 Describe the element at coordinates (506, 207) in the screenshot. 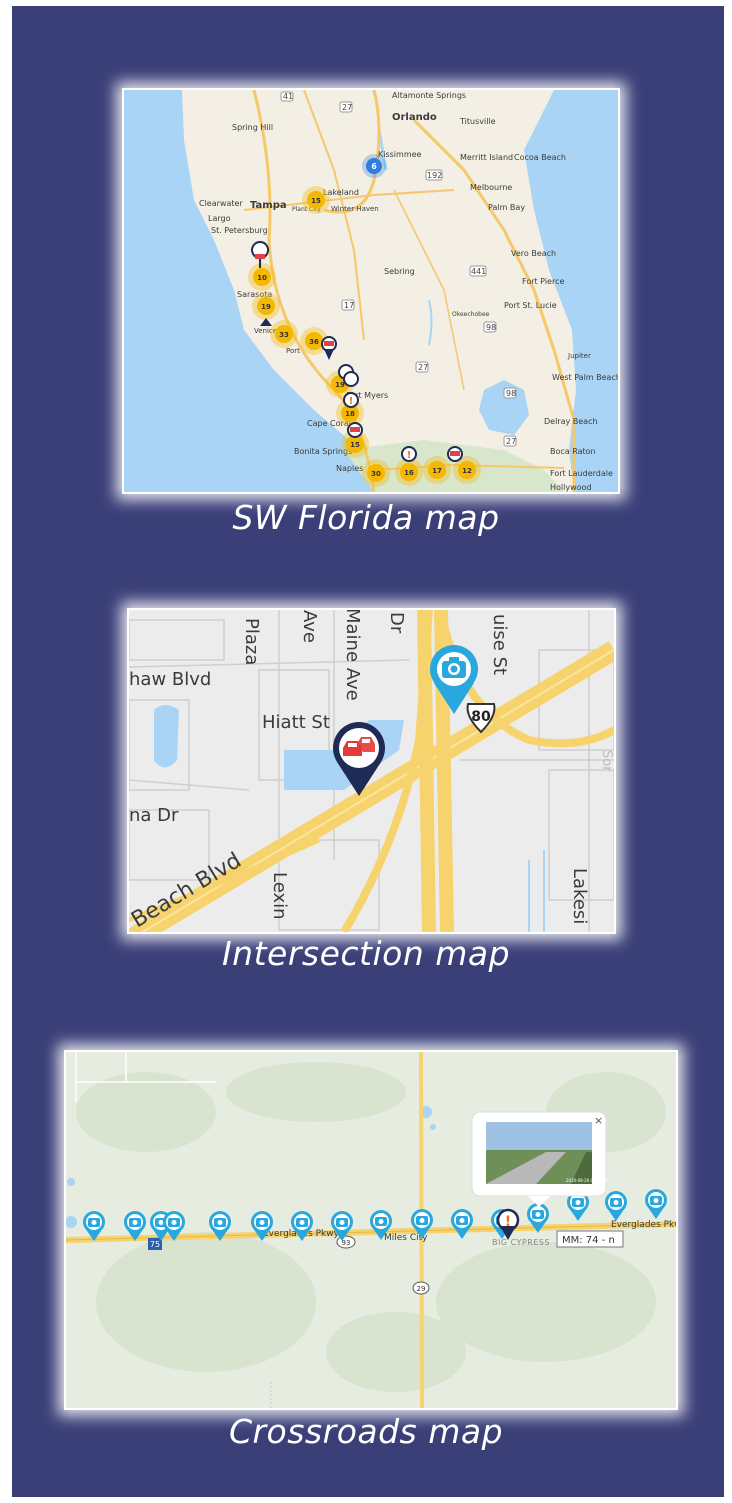

I see `svg-text: Palm Bay` at that location.